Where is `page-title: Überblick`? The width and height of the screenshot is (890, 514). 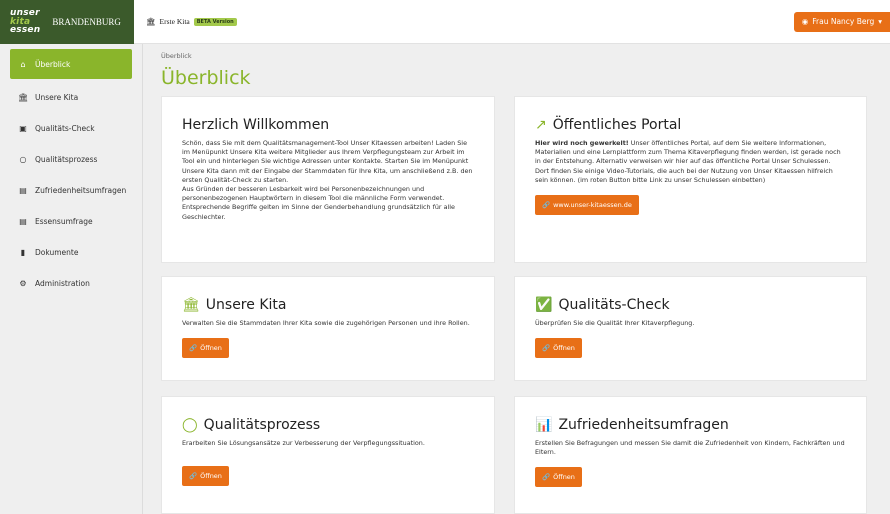
page-title: Überblick is located at coordinates (206, 78).